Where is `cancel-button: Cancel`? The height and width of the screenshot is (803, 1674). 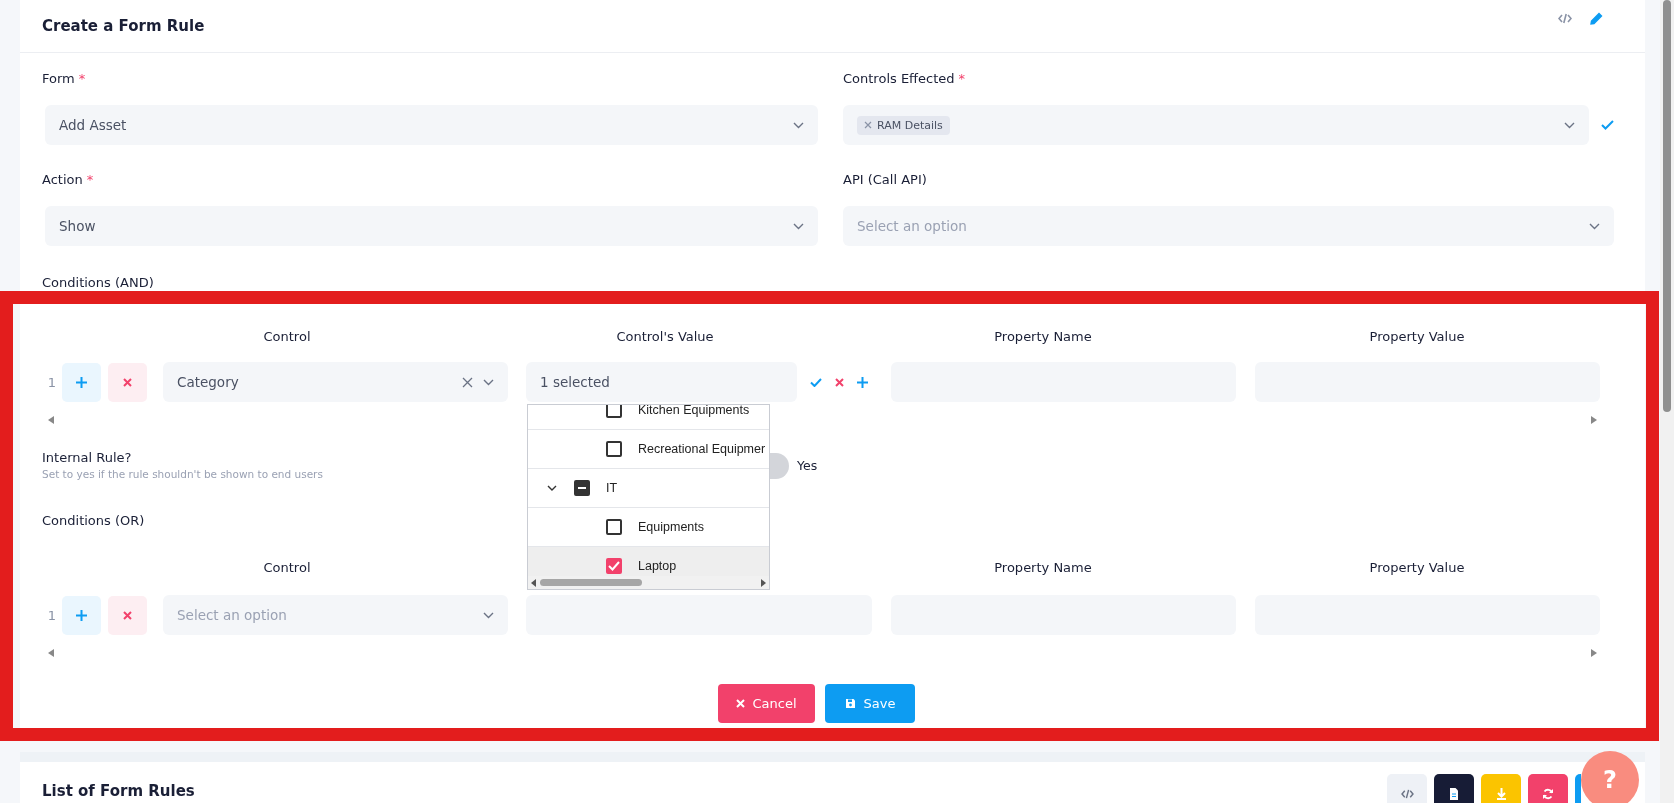 cancel-button: Cancel is located at coordinates (766, 703).